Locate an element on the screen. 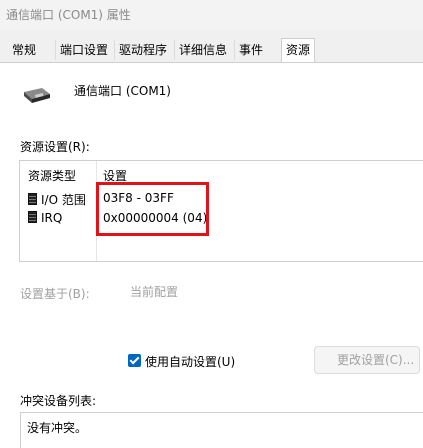 This screenshot has width=423, height=448. window-title: 通信端口 (COM1) 属性 is located at coordinates (68, 15).